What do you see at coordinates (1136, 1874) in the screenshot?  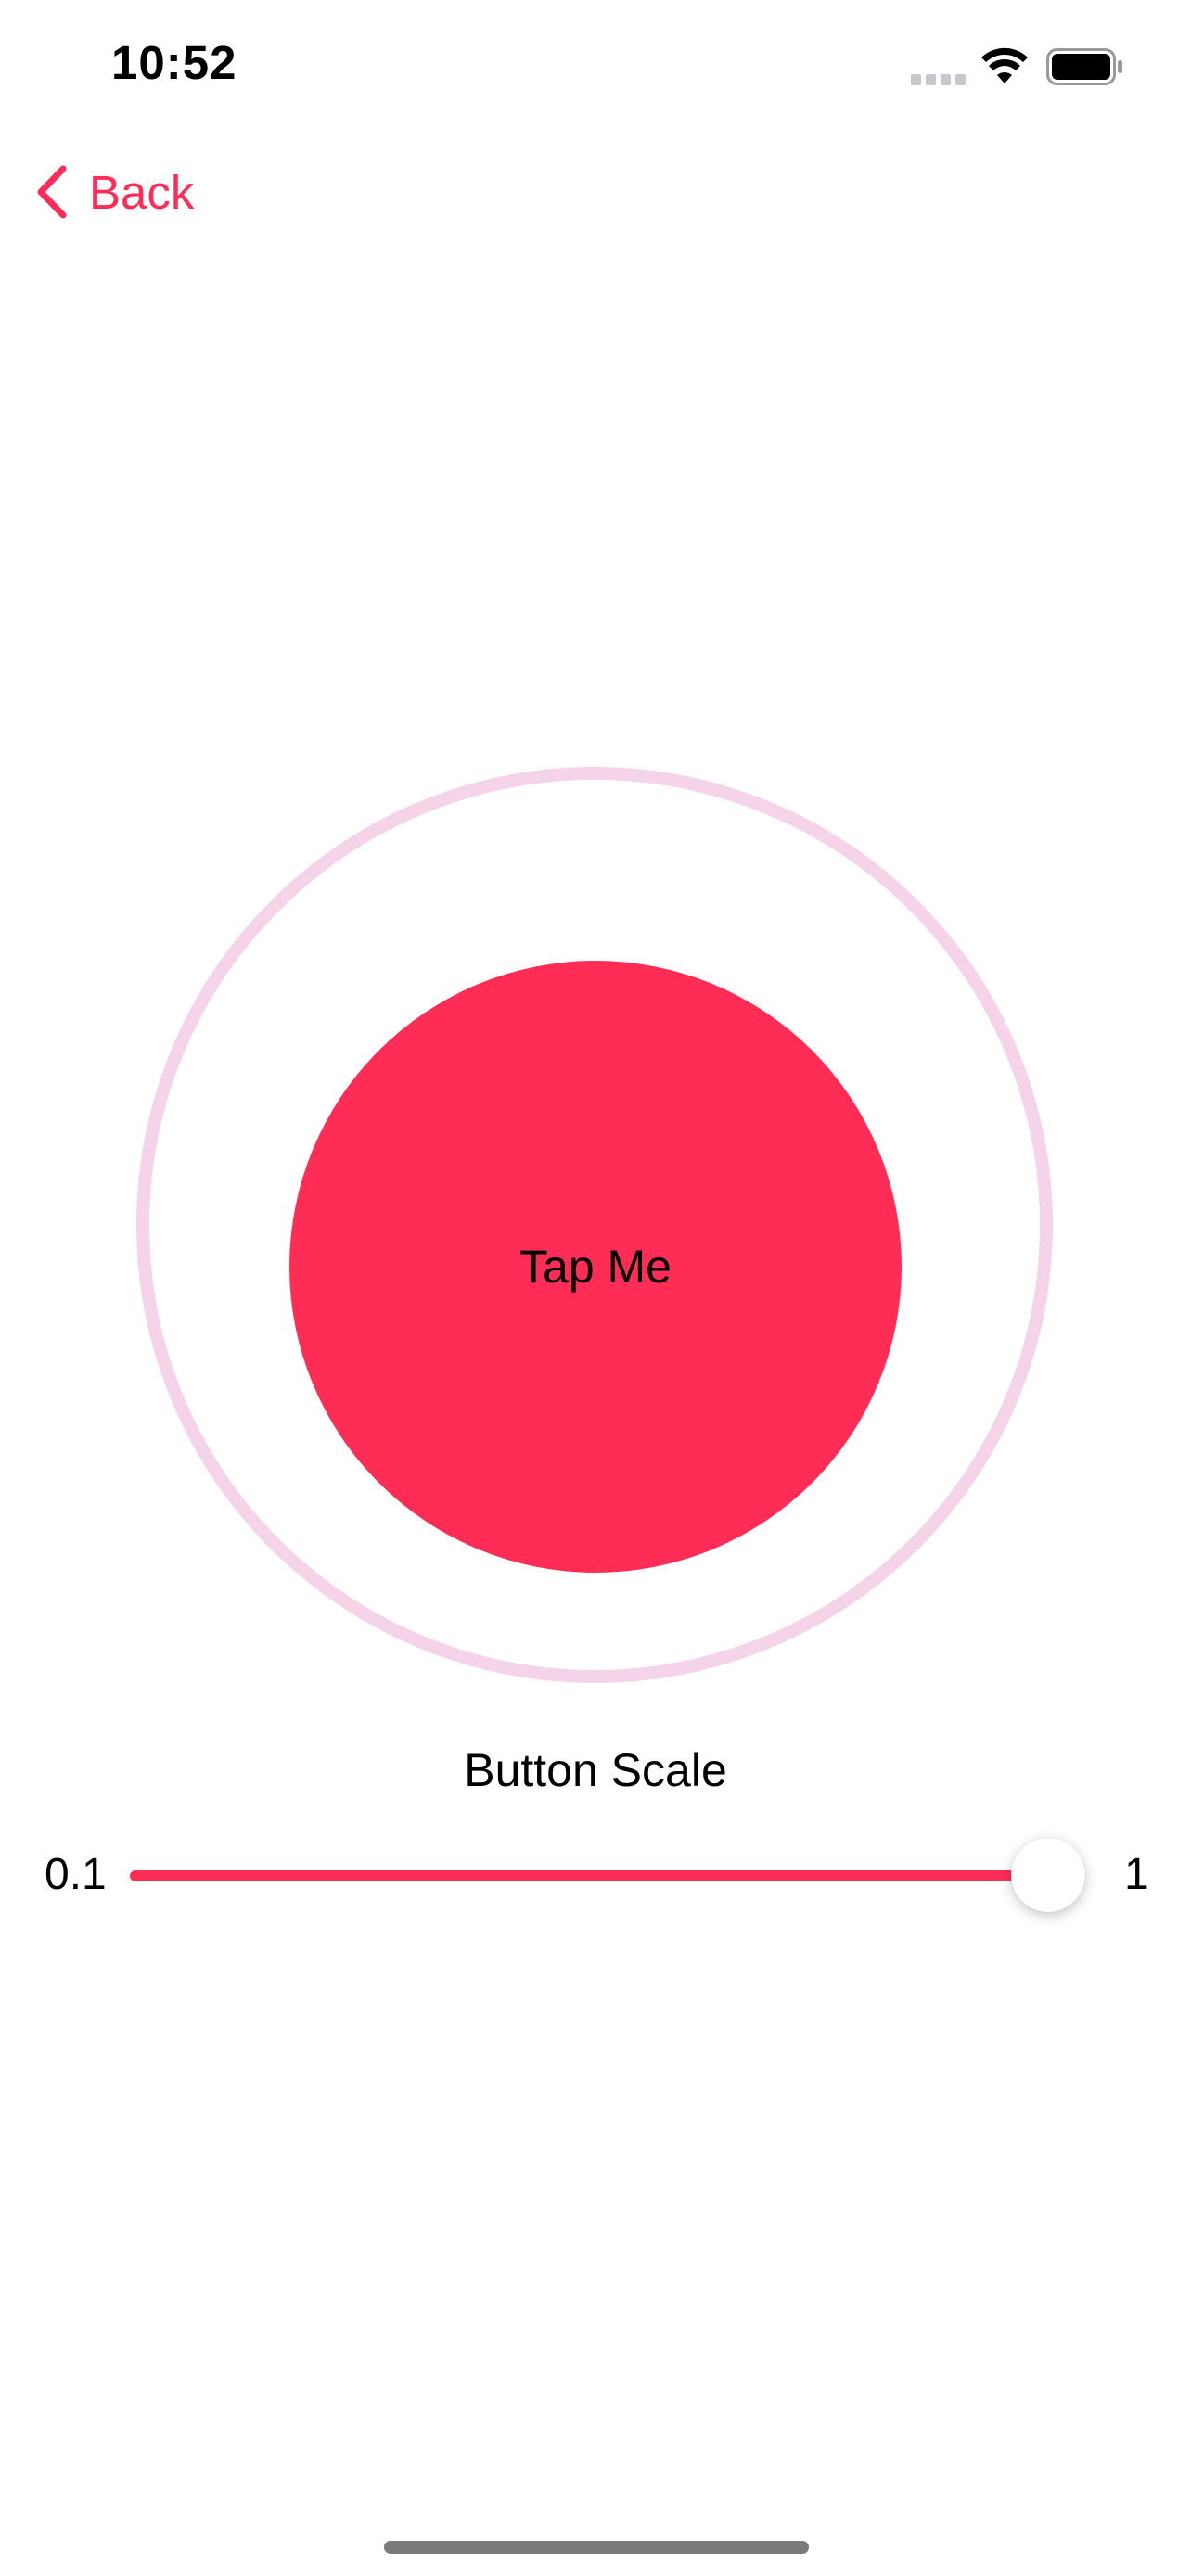 I see `slider-max-label: 1` at bounding box center [1136, 1874].